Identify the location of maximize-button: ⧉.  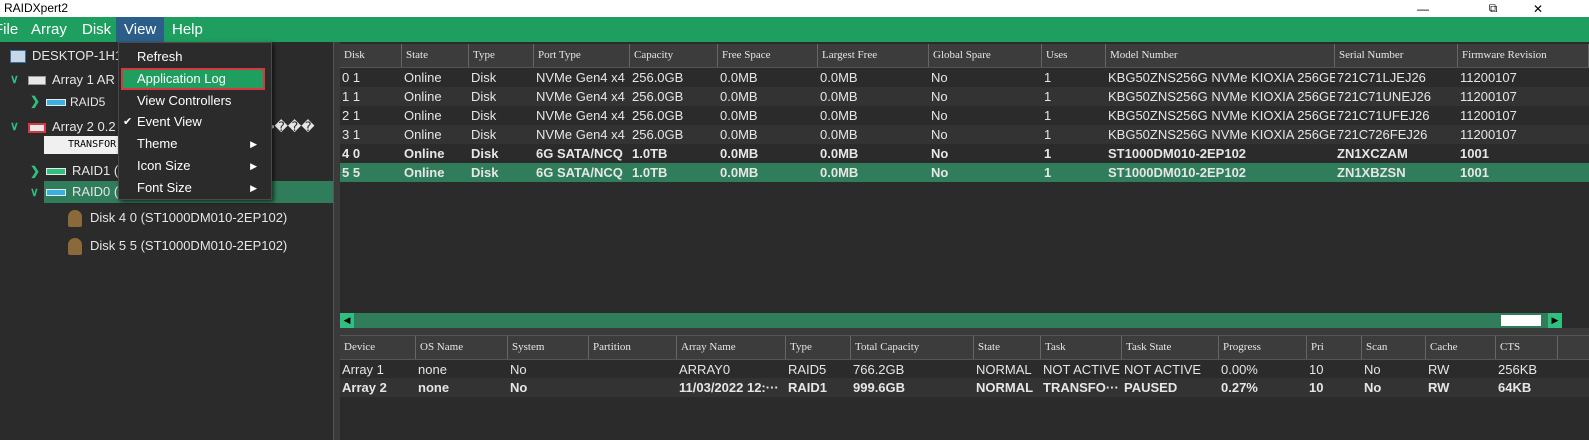
(1493, 8).